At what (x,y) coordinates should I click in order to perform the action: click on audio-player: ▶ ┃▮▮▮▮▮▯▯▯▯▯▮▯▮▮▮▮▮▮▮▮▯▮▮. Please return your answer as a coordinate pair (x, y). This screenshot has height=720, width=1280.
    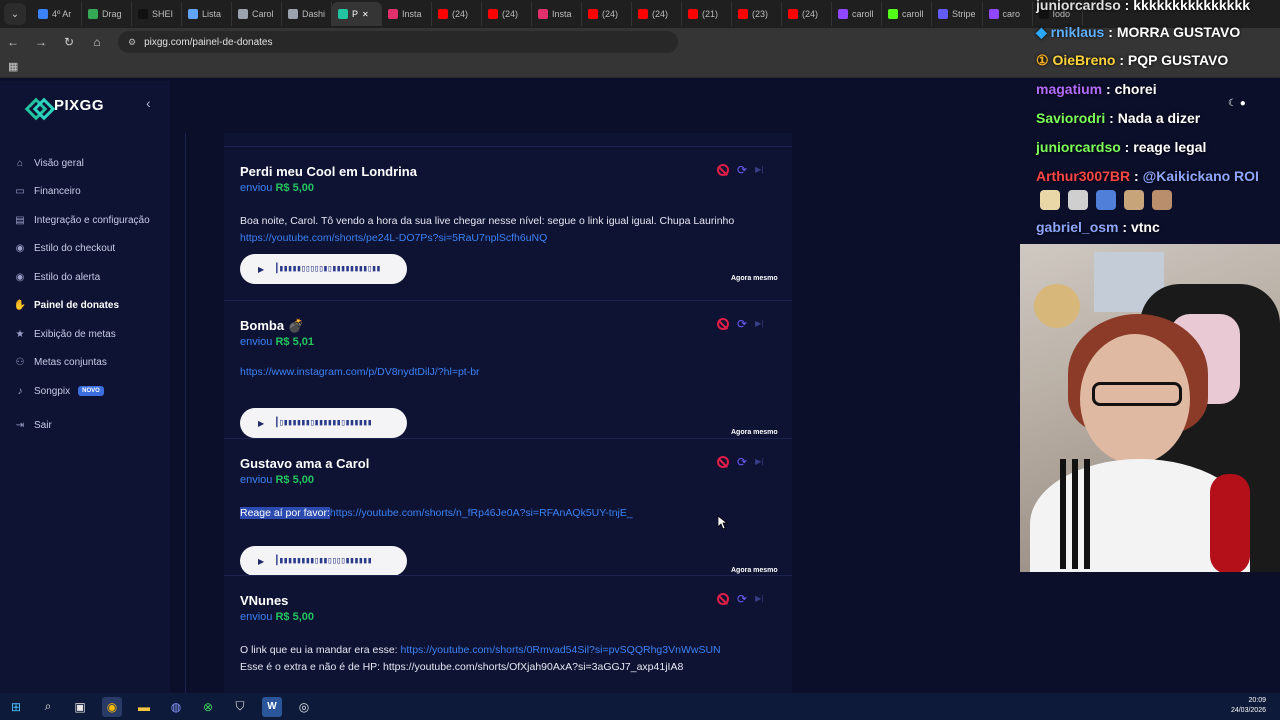
    Looking at the image, I should click on (323, 269).